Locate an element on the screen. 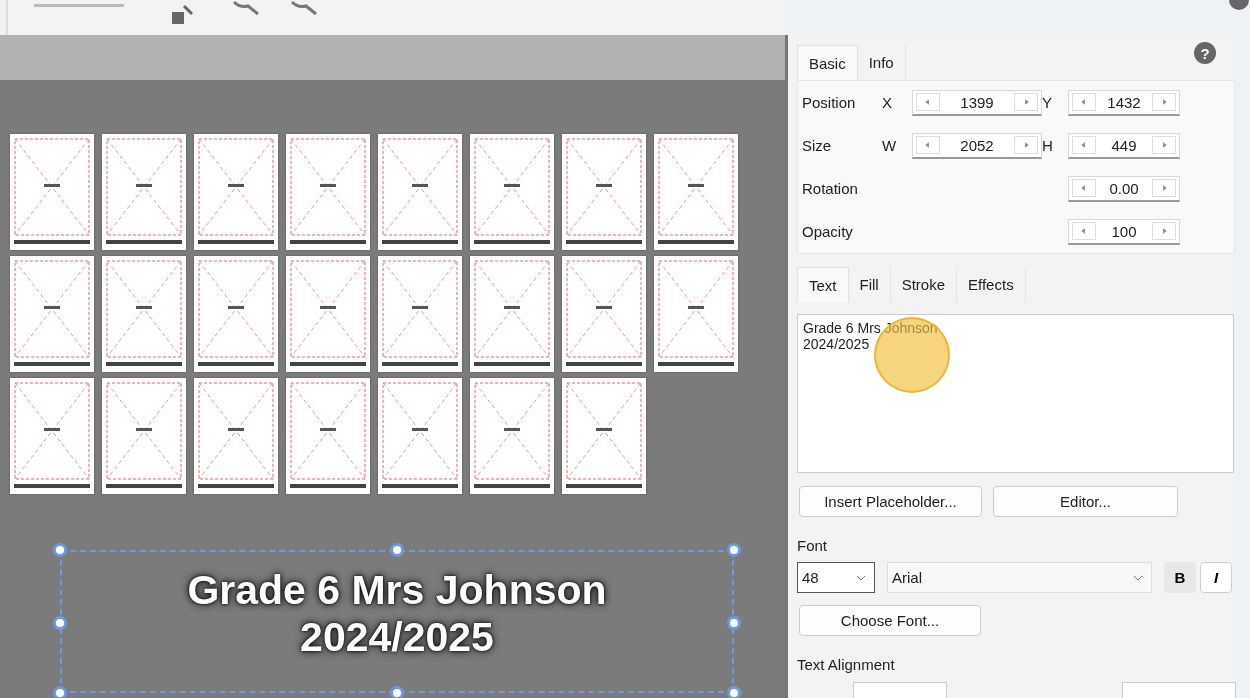 This screenshot has width=1250, height=698. font-family-dropdown: Arial is located at coordinates (1019, 577).